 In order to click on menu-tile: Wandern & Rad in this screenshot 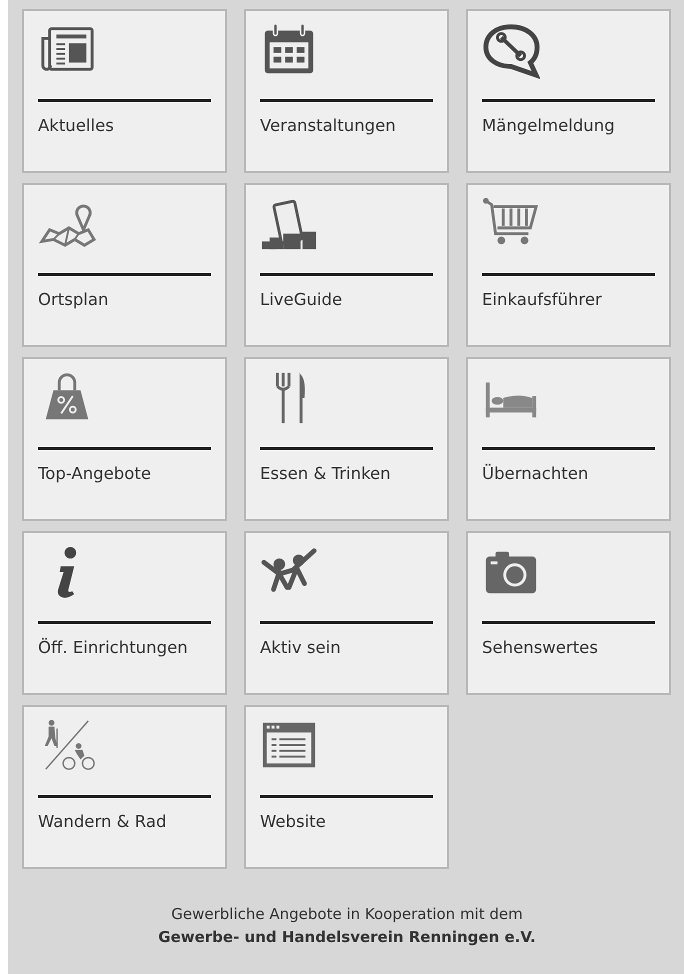, I will do `click(124, 787)`.